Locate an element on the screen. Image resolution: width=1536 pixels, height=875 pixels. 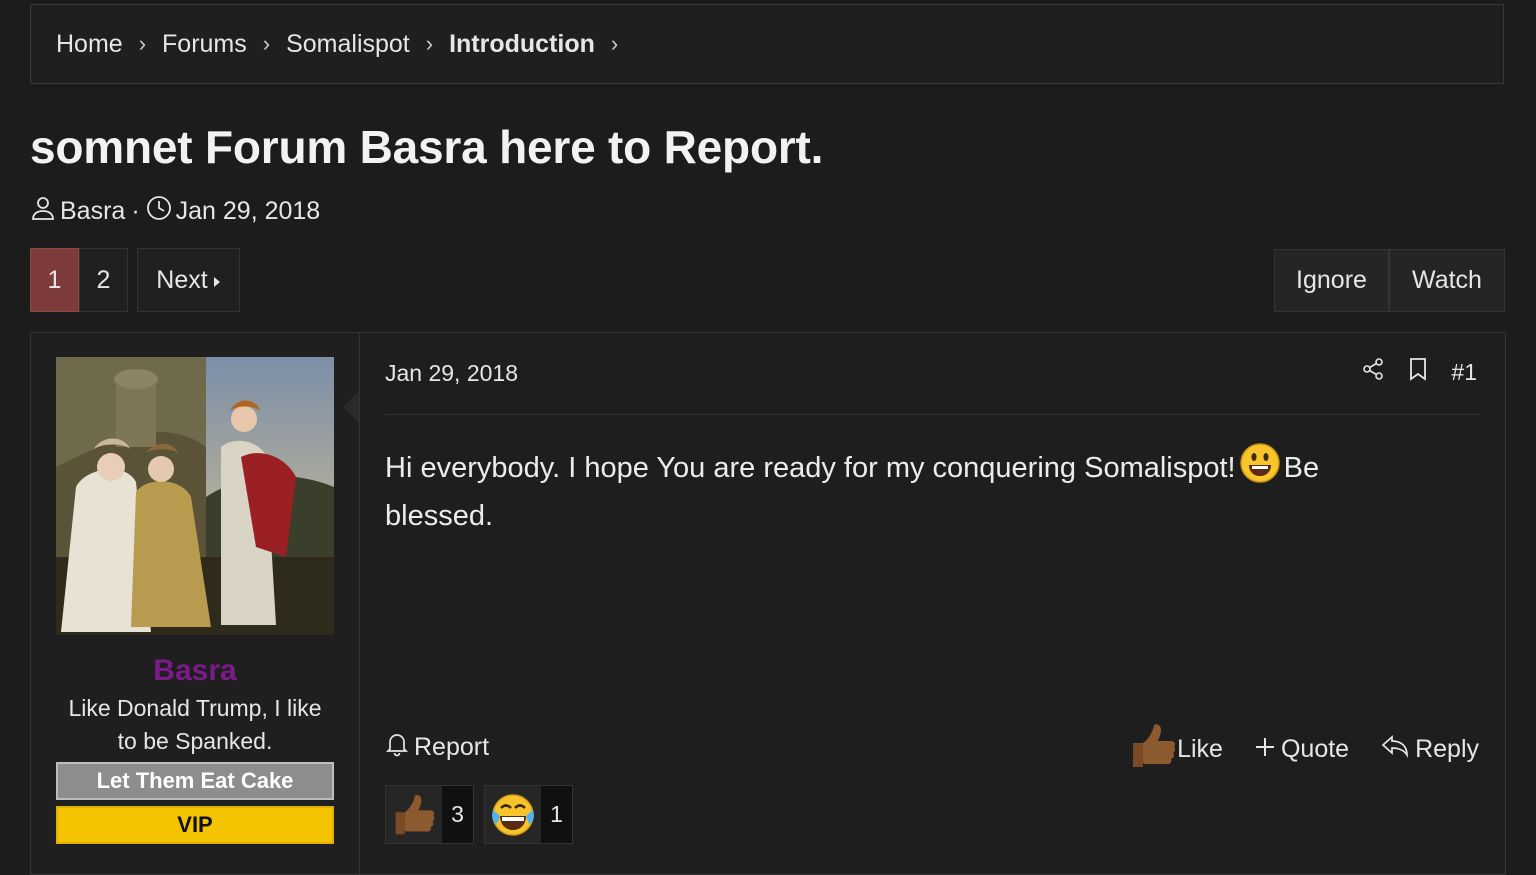
next-label: Next is located at coordinates (182, 279).